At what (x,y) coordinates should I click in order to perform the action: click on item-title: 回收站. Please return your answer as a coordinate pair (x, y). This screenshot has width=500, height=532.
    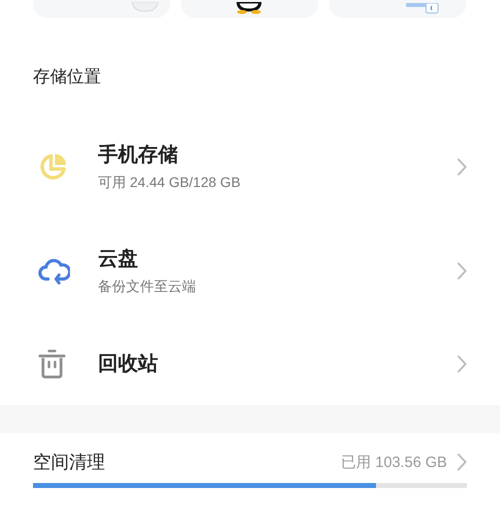
    Looking at the image, I should click on (128, 364).